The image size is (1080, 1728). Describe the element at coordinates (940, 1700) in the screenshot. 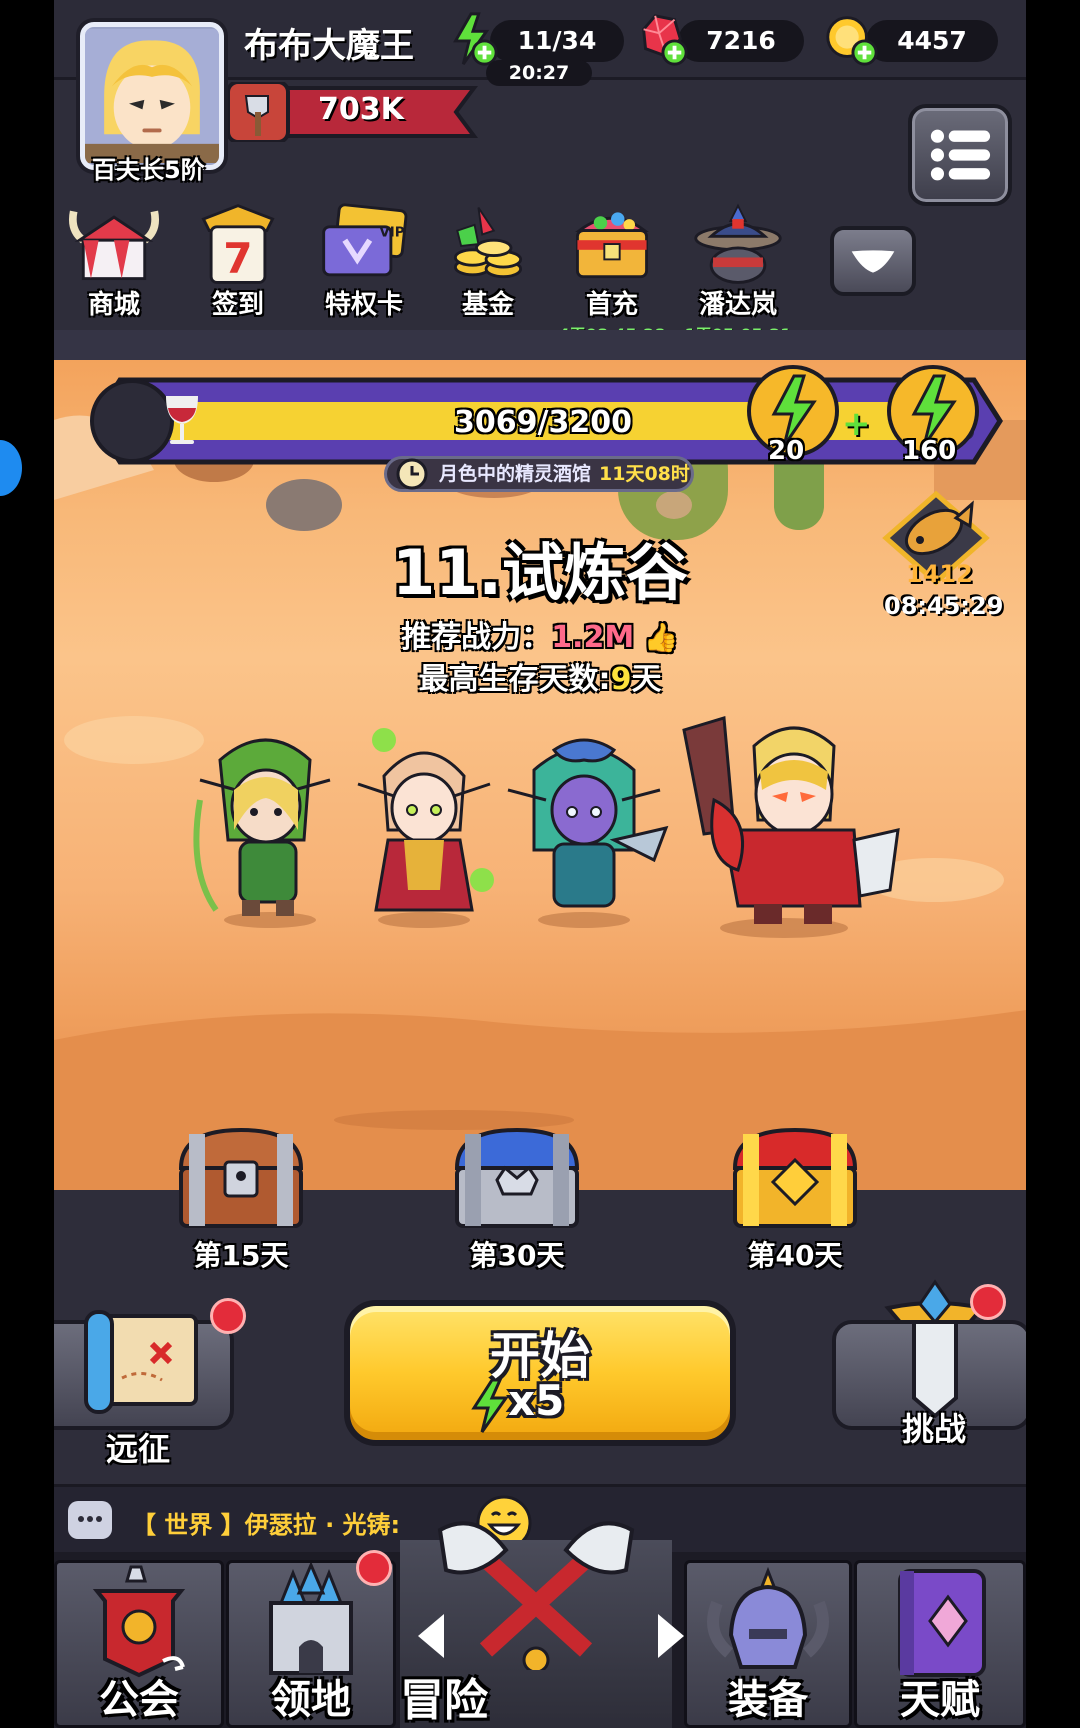

I see `nav-label: 天赋` at that location.